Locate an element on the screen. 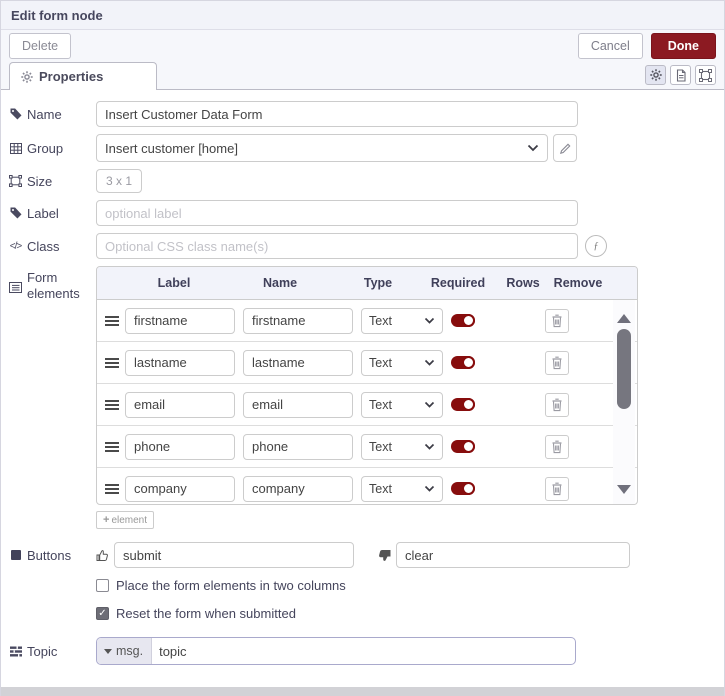  description-view-button is located at coordinates (680, 75).